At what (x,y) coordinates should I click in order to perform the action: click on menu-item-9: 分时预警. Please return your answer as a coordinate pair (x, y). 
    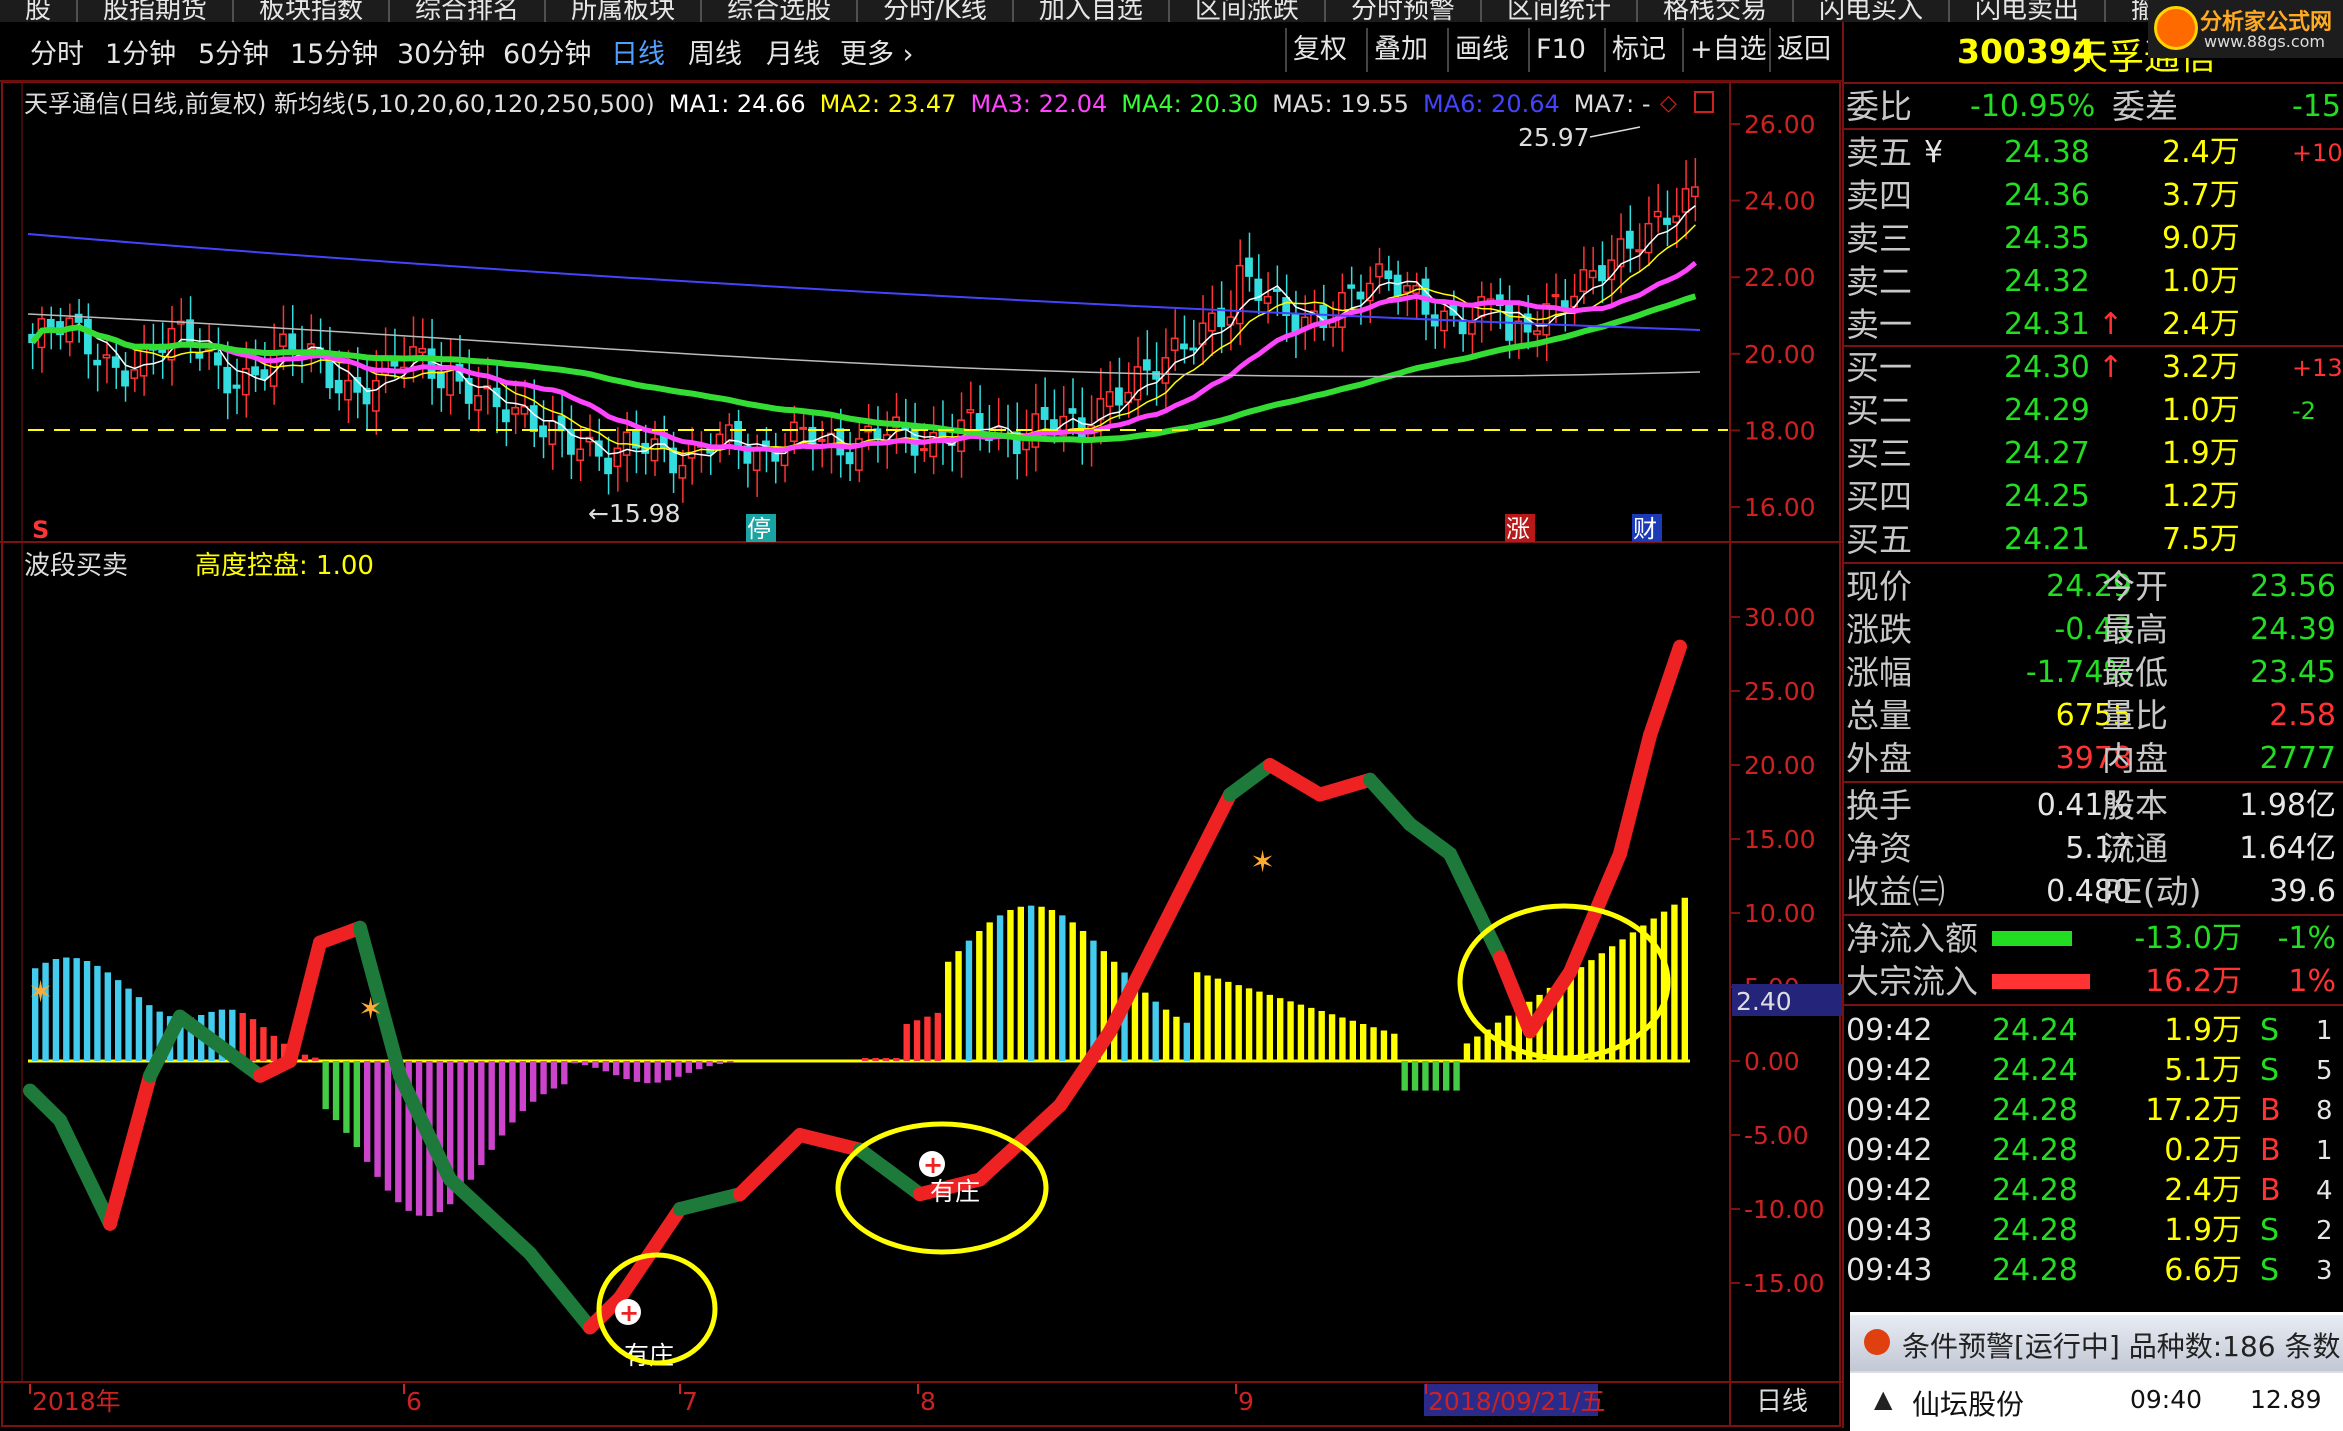
    Looking at the image, I should click on (1404, 11).